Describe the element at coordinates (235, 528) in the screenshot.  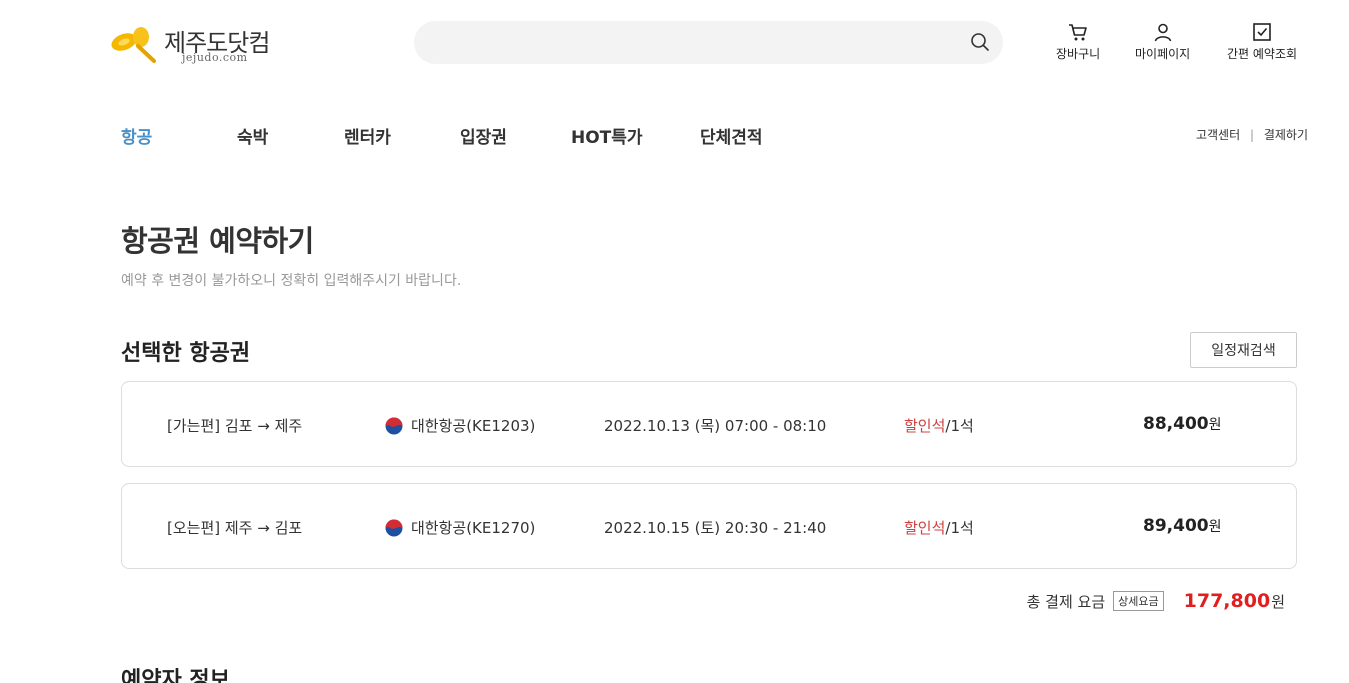
I see `flight-direction: [오는편] 제주 → 김포` at that location.